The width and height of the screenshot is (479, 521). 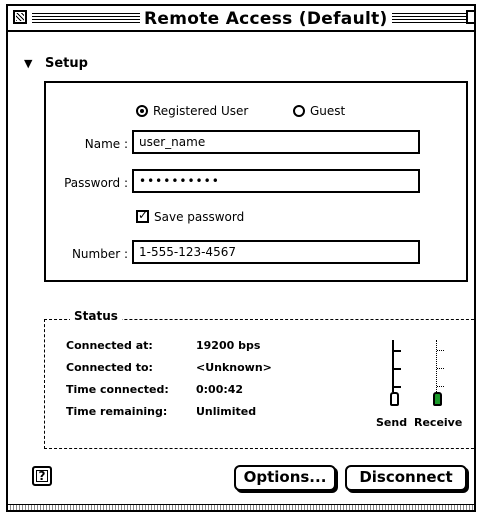 I want to click on status-section-label: Status, so click(x=96, y=316).